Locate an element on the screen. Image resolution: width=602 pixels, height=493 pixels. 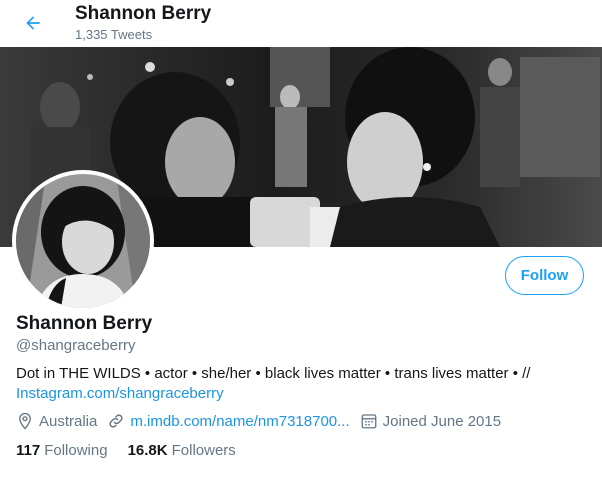
follow-stats: 117 Following 16.8K Followers is located at coordinates (136, 450).